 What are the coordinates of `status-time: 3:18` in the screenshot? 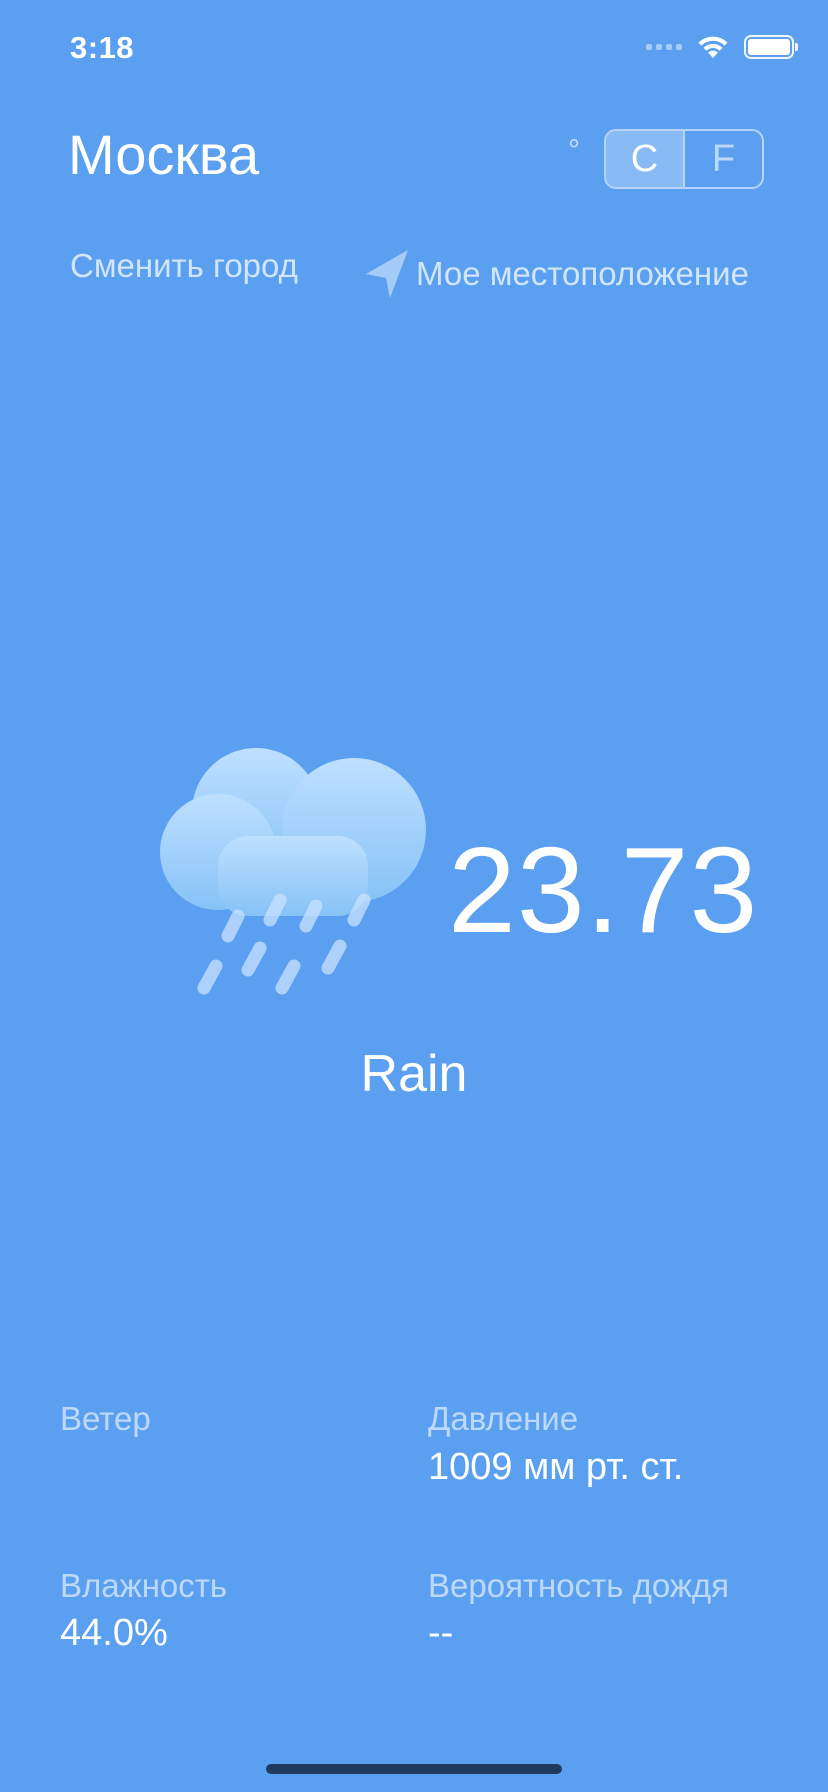 It's located at (102, 47).